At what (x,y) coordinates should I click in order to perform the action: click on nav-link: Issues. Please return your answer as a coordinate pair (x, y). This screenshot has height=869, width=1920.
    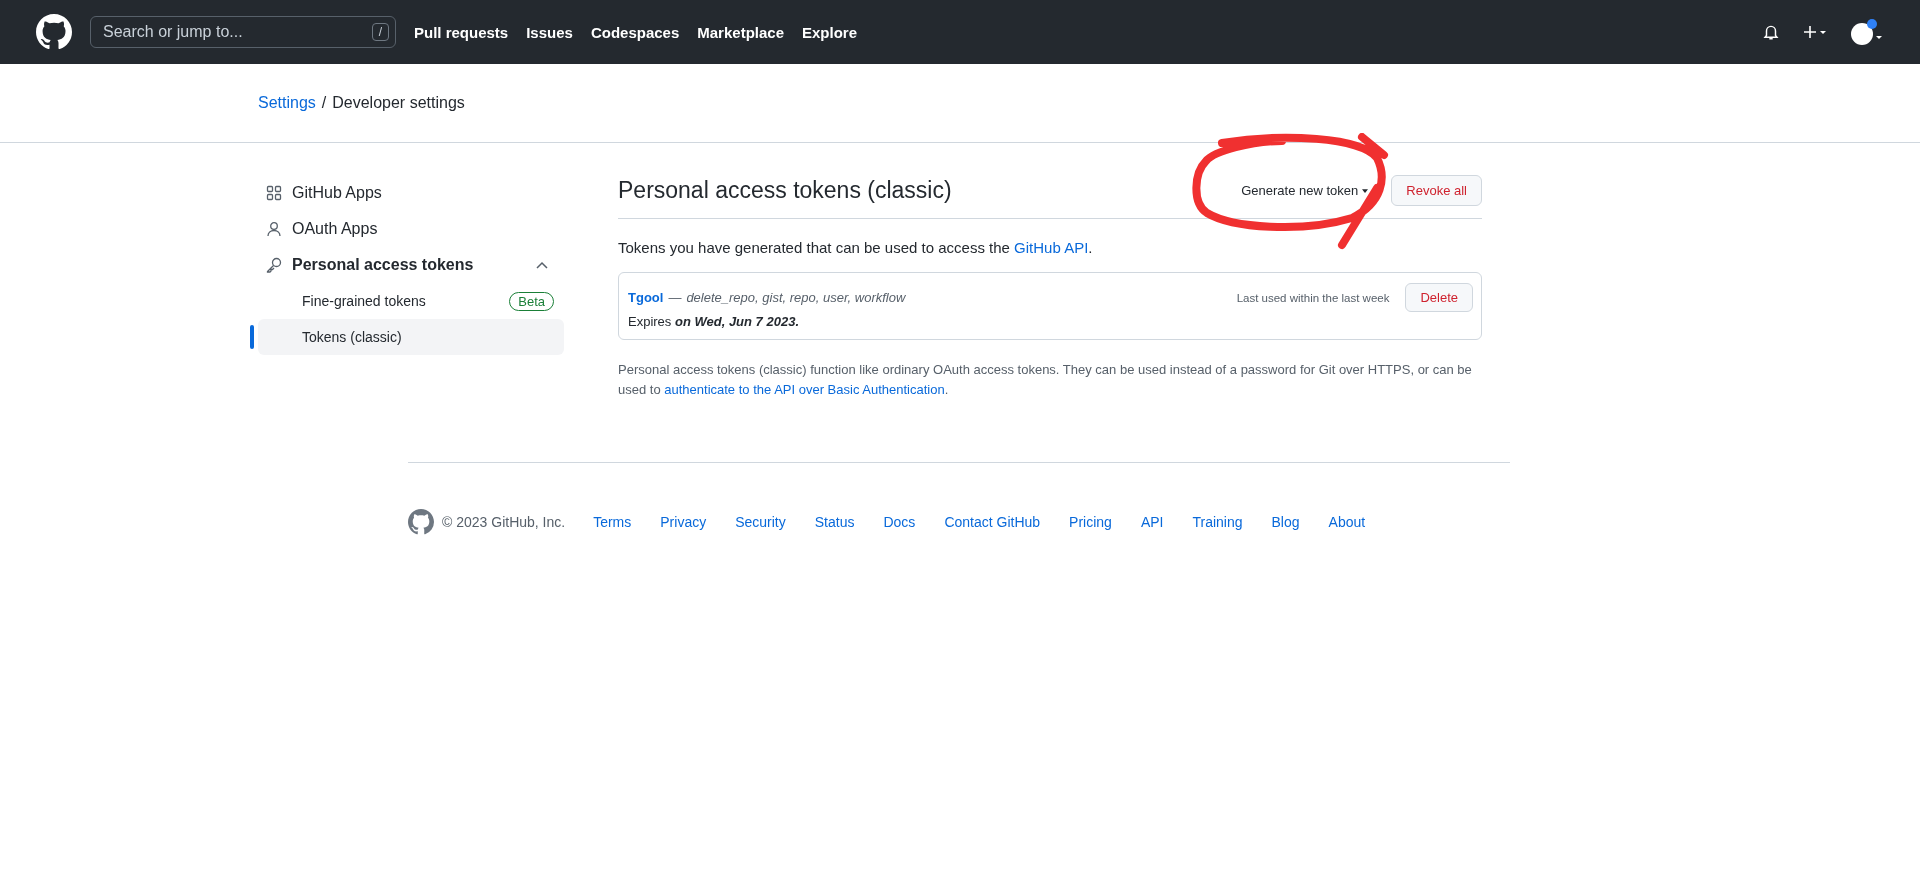
    Looking at the image, I should click on (549, 32).